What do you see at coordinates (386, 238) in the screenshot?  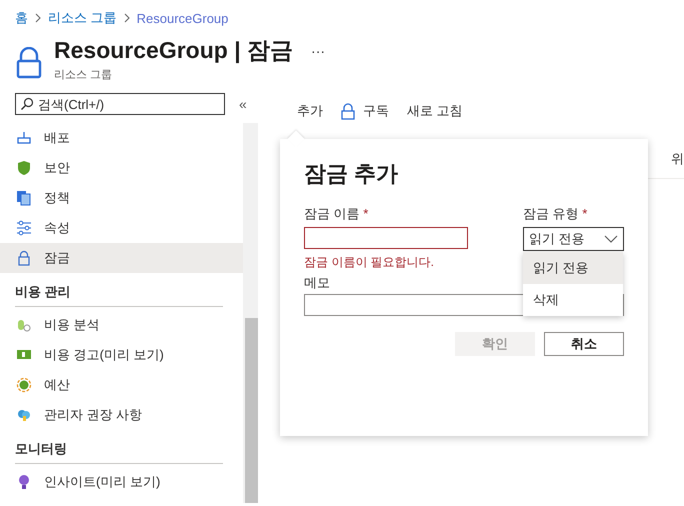 I see `lock-name-field` at bounding box center [386, 238].